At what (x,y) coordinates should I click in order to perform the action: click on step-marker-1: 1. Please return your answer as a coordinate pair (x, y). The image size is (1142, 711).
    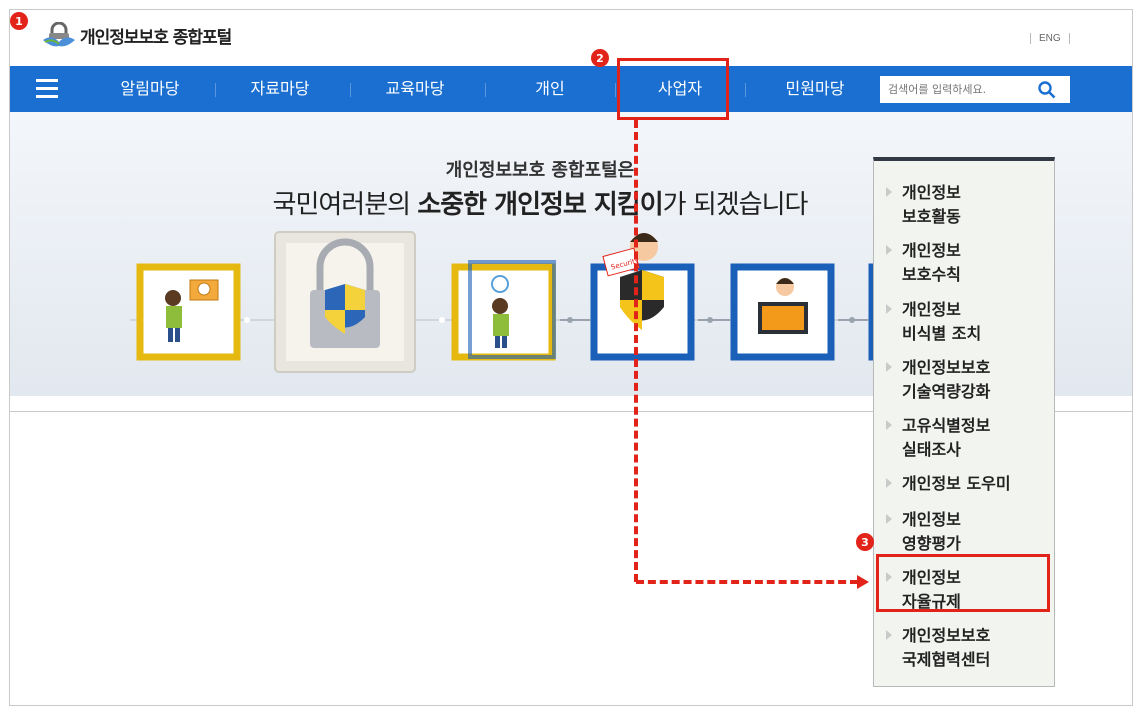
    Looking at the image, I should click on (19, 21).